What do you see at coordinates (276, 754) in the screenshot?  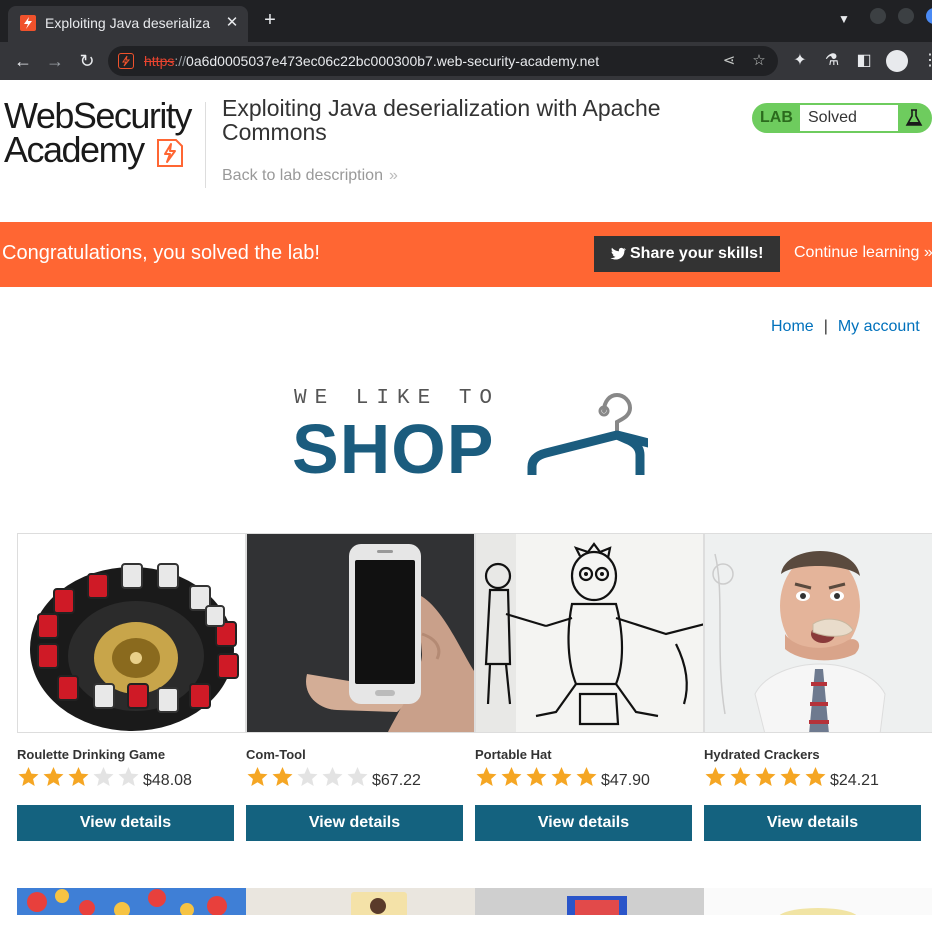 I see `product-name: Com-Tool` at bounding box center [276, 754].